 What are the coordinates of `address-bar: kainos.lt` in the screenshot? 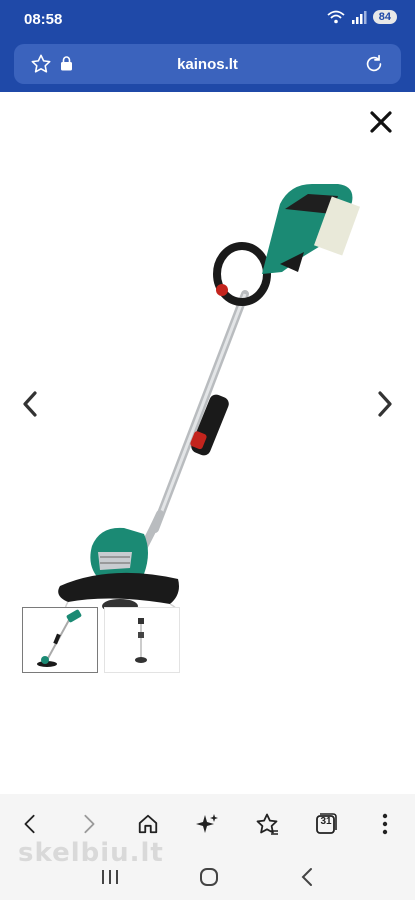 It's located at (207, 64).